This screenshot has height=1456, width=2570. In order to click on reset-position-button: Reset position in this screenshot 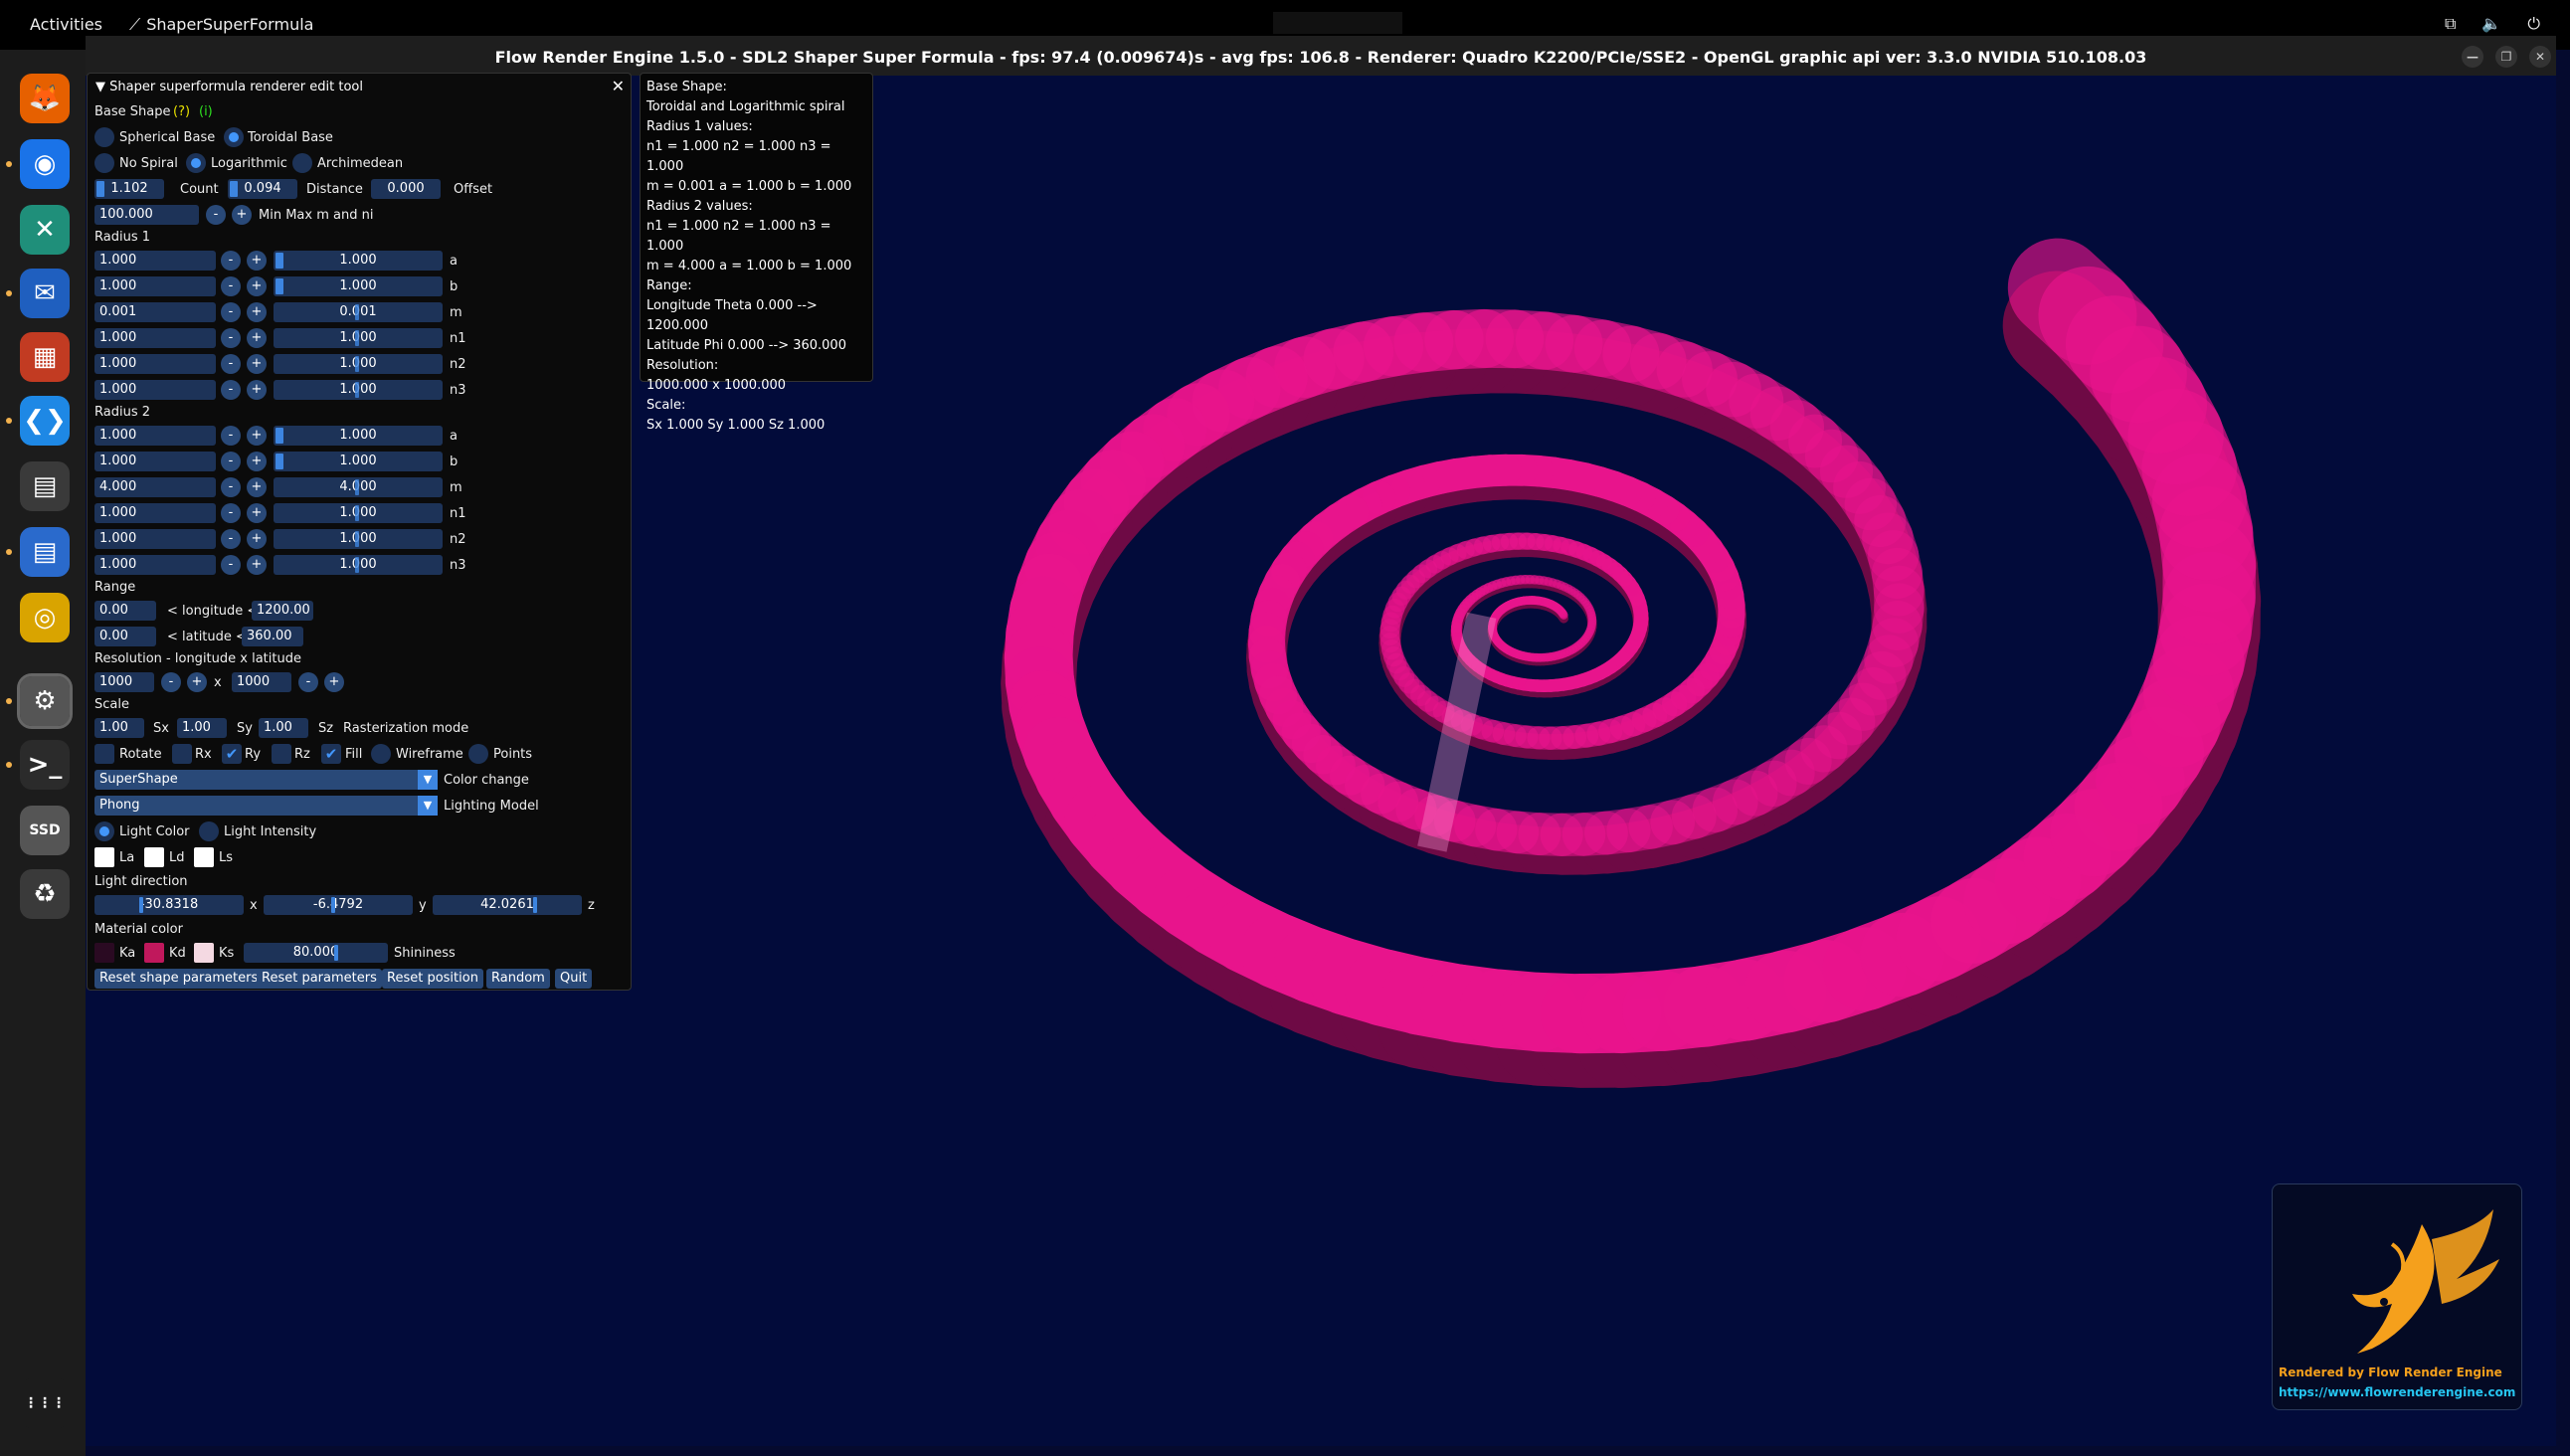, I will do `click(432, 979)`.